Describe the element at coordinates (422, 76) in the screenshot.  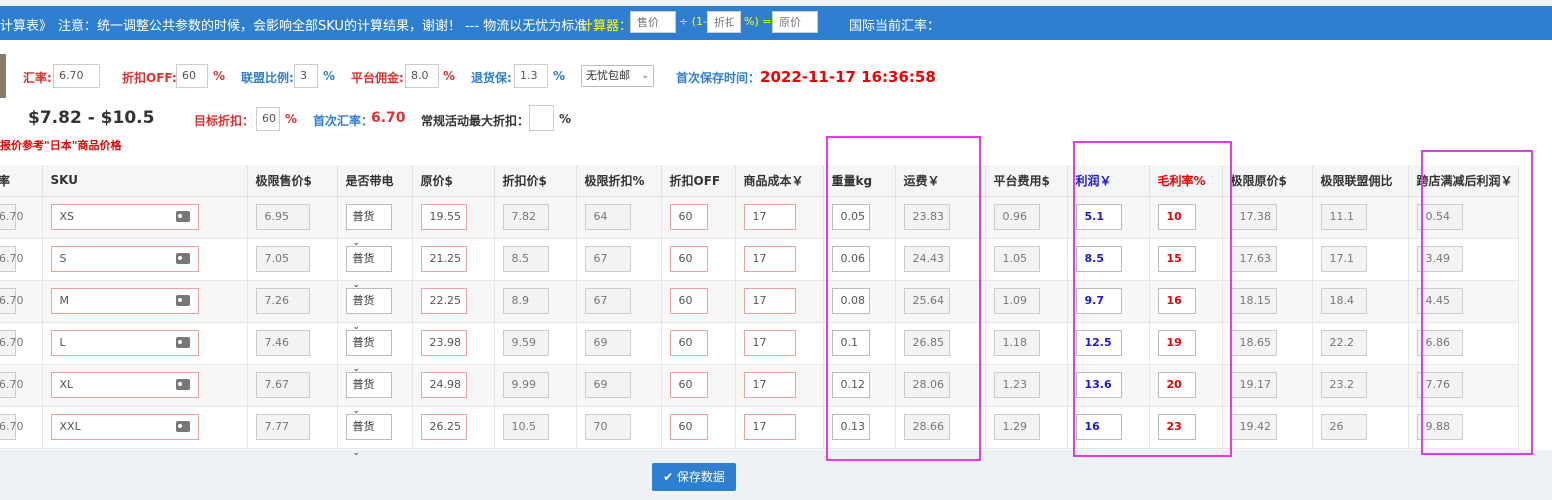
I see `commission-input: 8.0` at that location.